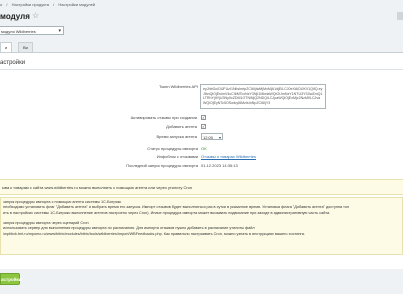  What do you see at coordinates (181, 126) in the screenshot?
I see `add-agent-label: Добавить агента` at bounding box center [181, 126].